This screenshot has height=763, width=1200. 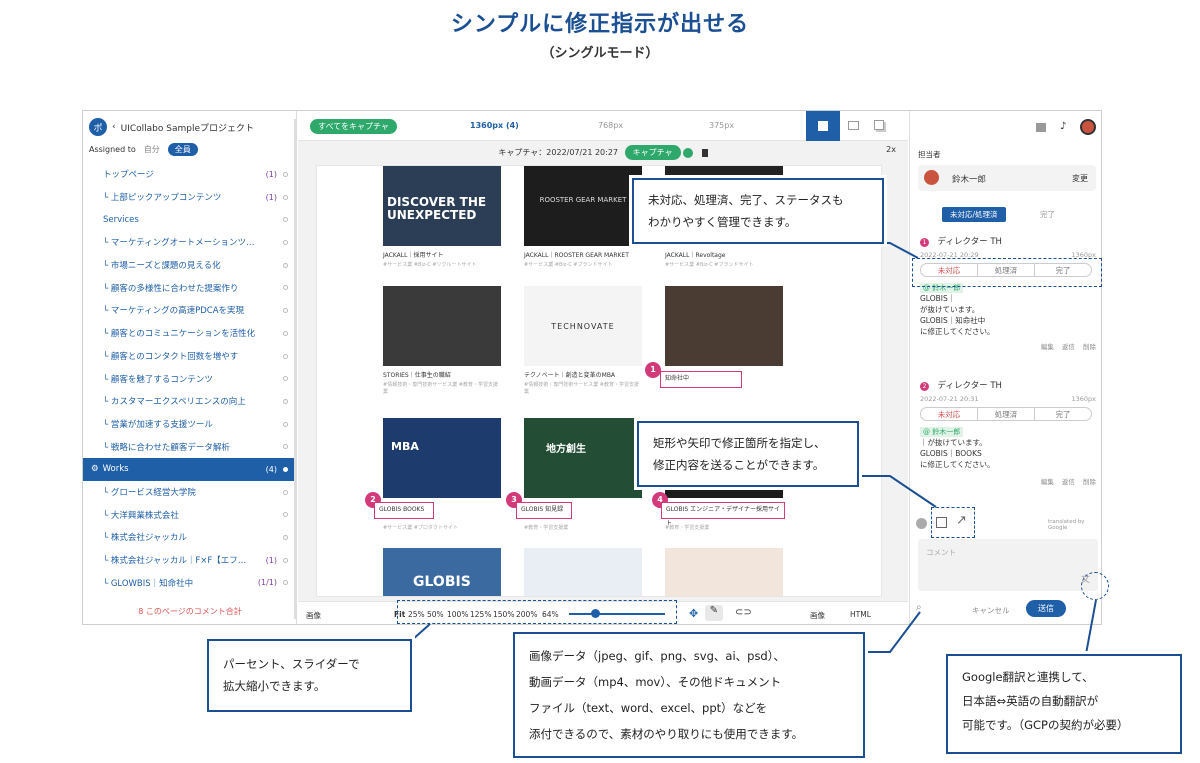 What do you see at coordinates (758, 211) in the screenshot?
I see `callout-status: 未対応、処理済、完了、ステータスも わかりやすく管理できます。` at bounding box center [758, 211].